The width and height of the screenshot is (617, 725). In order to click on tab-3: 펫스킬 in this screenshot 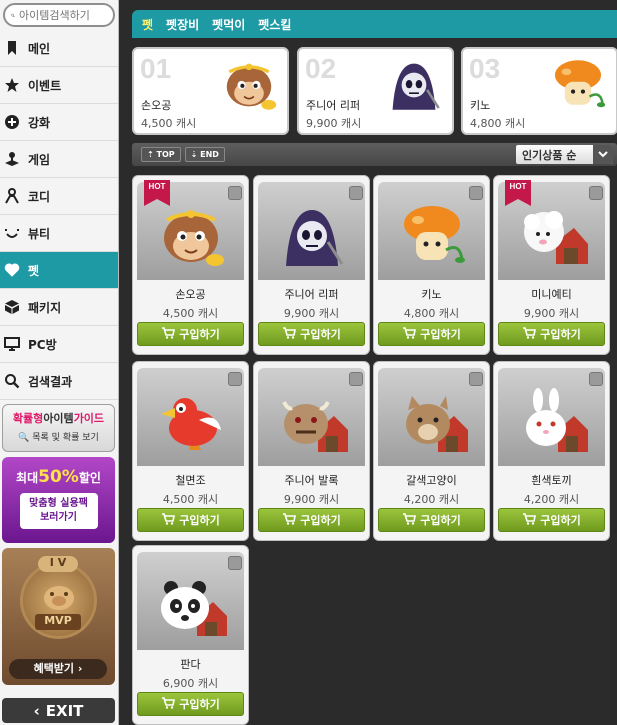, I will do `click(274, 24)`.